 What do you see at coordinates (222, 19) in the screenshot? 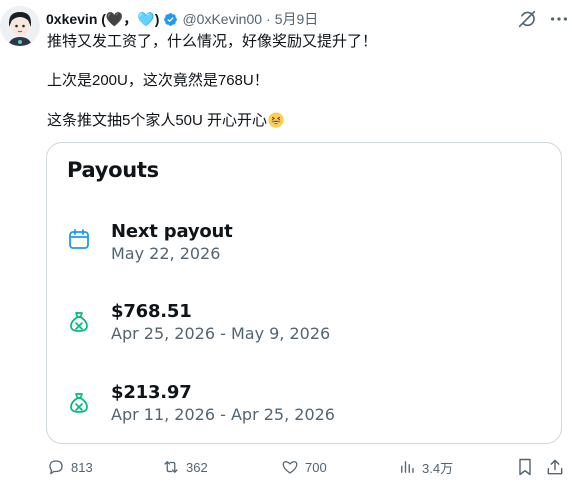
I see `author-handle: @0xKevin00` at bounding box center [222, 19].